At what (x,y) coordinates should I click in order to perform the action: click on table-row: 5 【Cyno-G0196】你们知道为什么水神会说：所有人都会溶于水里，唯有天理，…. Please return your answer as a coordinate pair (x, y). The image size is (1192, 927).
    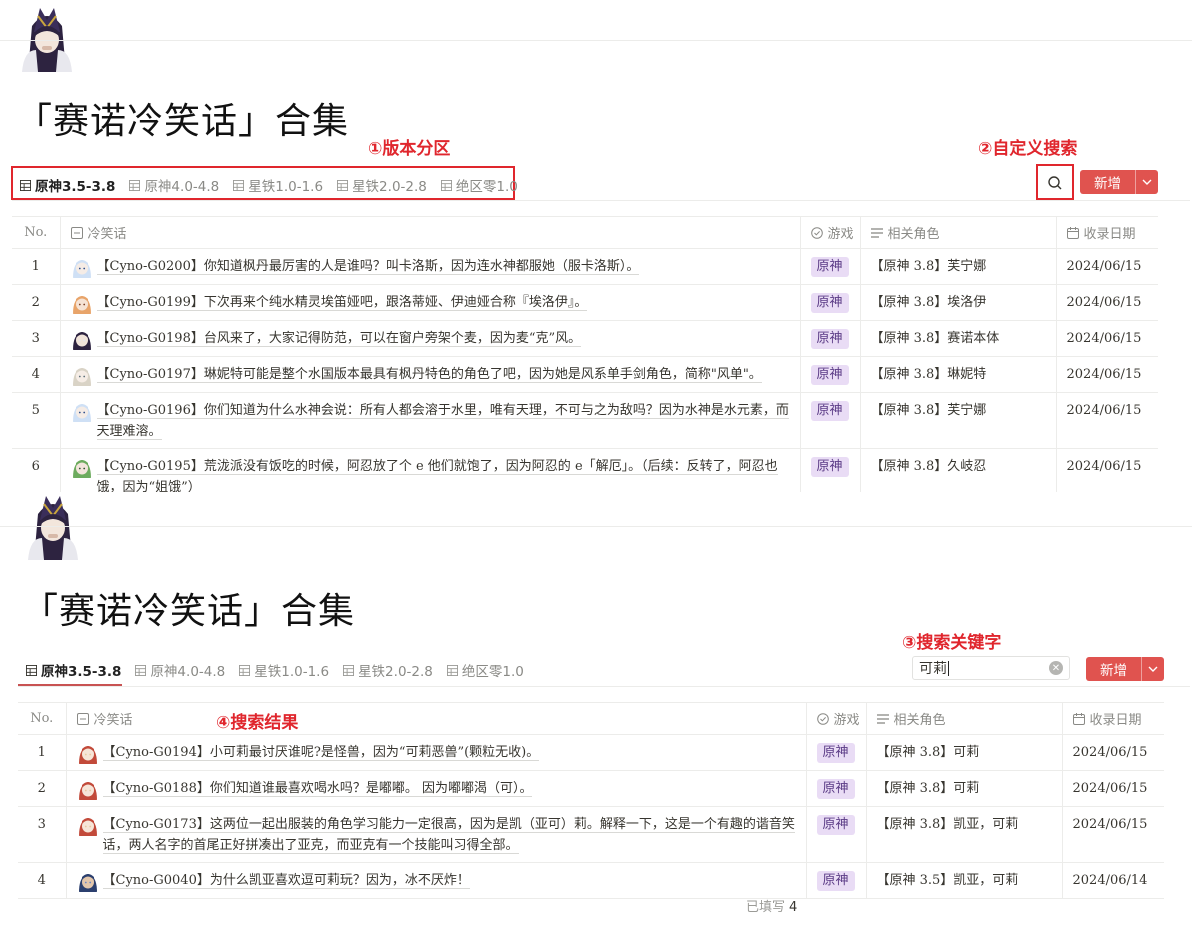
    Looking at the image, I should click on (585, 420).